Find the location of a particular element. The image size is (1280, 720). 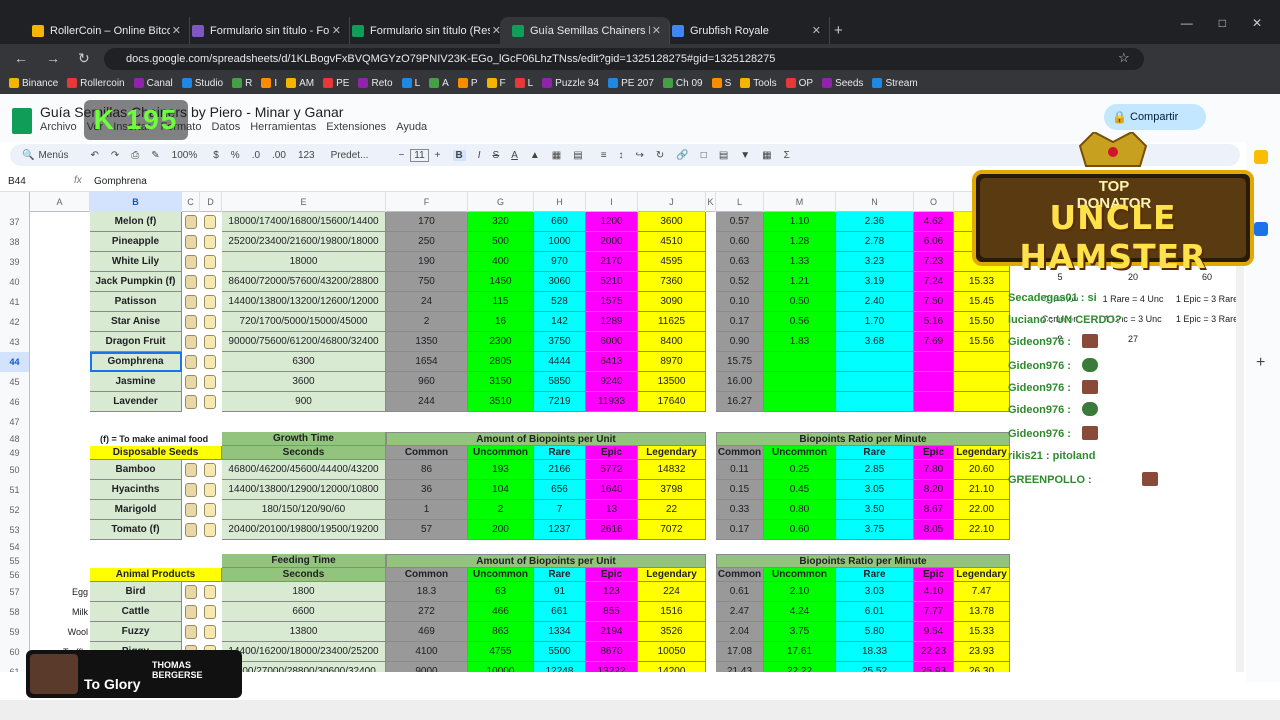

browser-tab: Guía Semillas Chainers by Piero✕ is located at coordinates (585, 30).